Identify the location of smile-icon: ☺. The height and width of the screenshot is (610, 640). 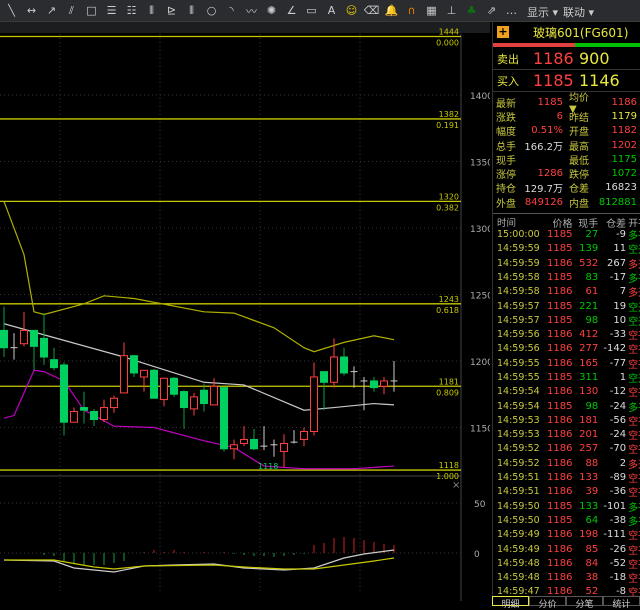
(351, 11).